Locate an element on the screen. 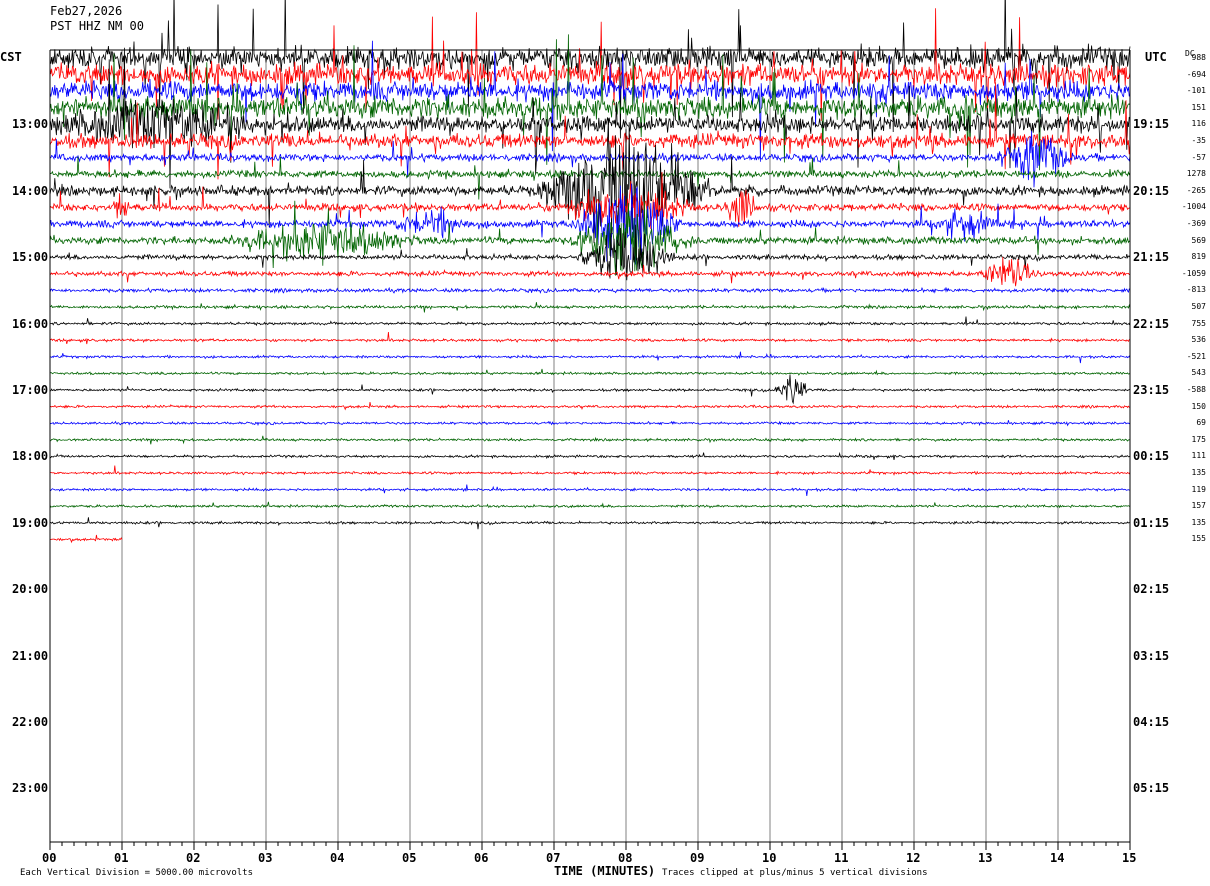 Image resolution: width=1210 pixels, height=886 pixels. dc-offset-label: -1059 is located at coordinates (1193, 273).